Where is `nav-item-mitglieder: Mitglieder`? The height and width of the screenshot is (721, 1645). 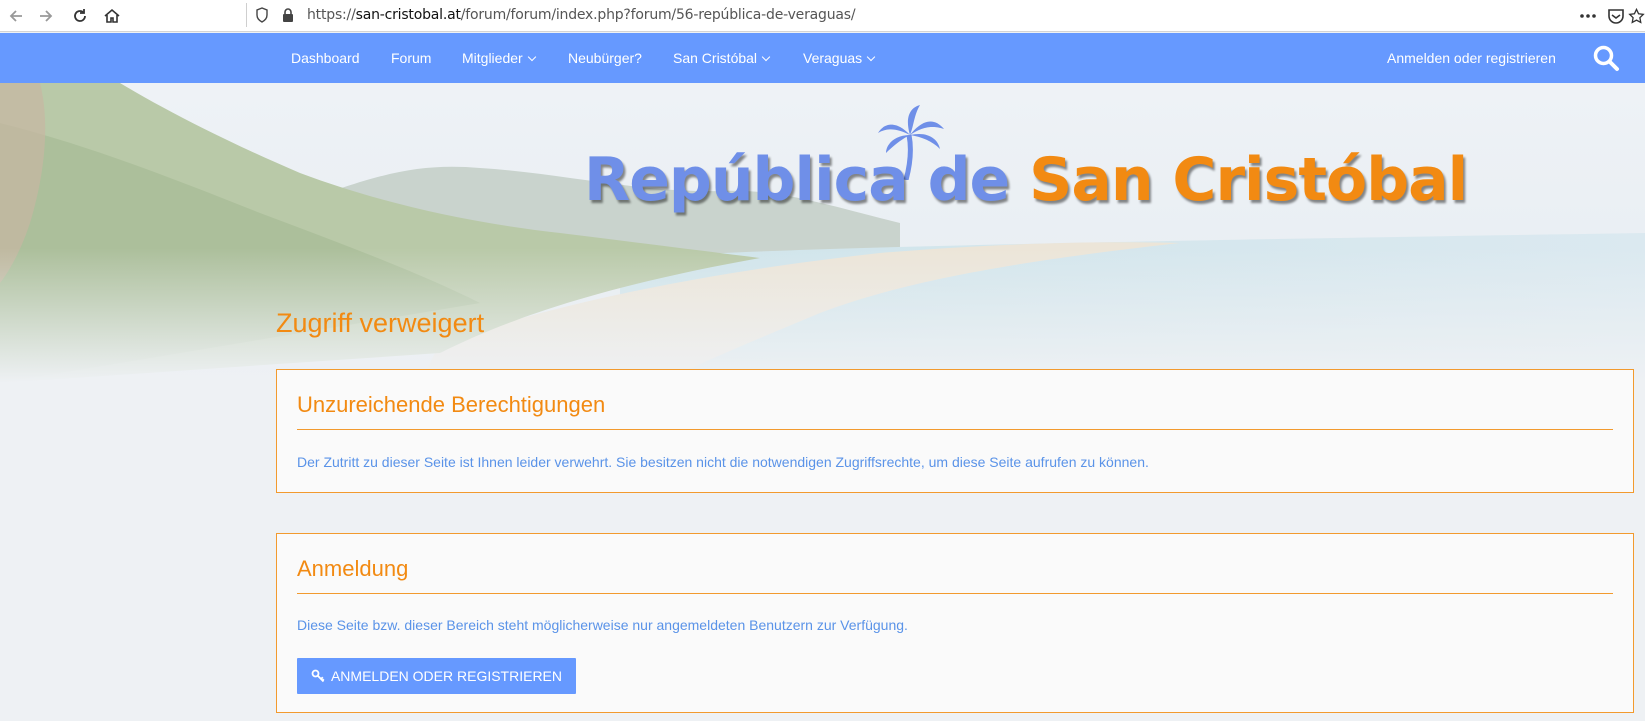 nav-item-mitglieder: Mitglieder is located at coordinates (499, 58).